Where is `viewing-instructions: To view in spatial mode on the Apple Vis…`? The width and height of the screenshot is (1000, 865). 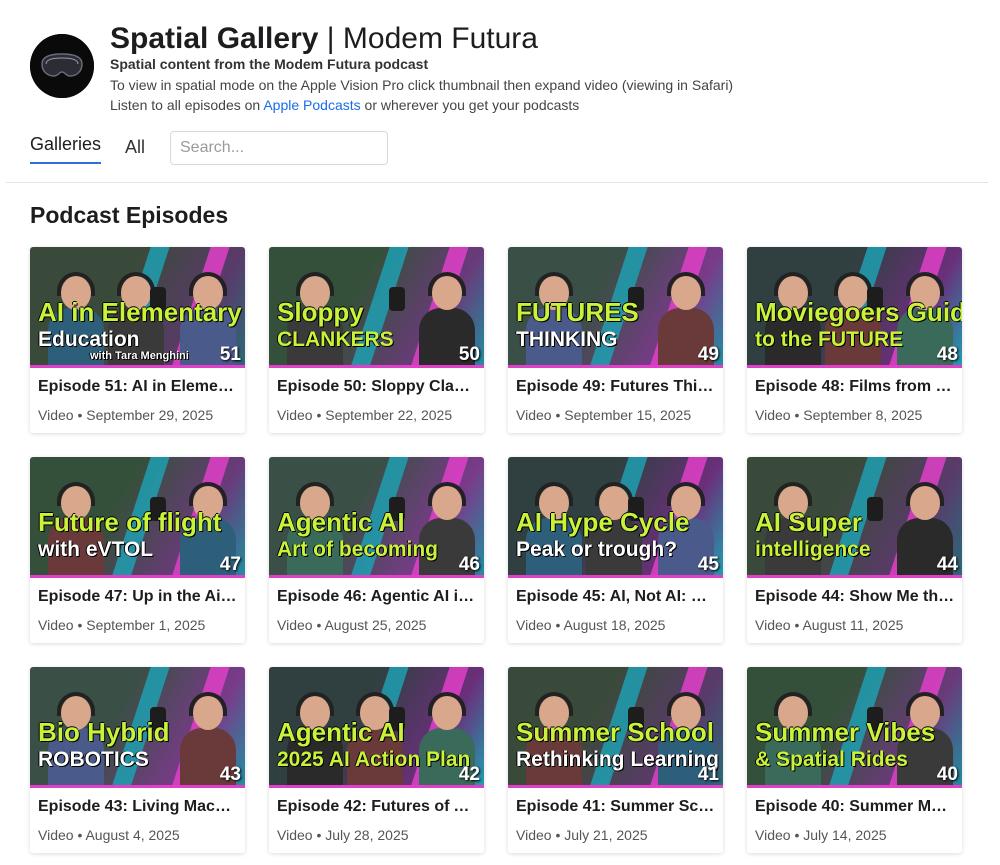 viewing-instructions: To view in spatial mode on the Apple Vis… is located at coordinates (422, 85).